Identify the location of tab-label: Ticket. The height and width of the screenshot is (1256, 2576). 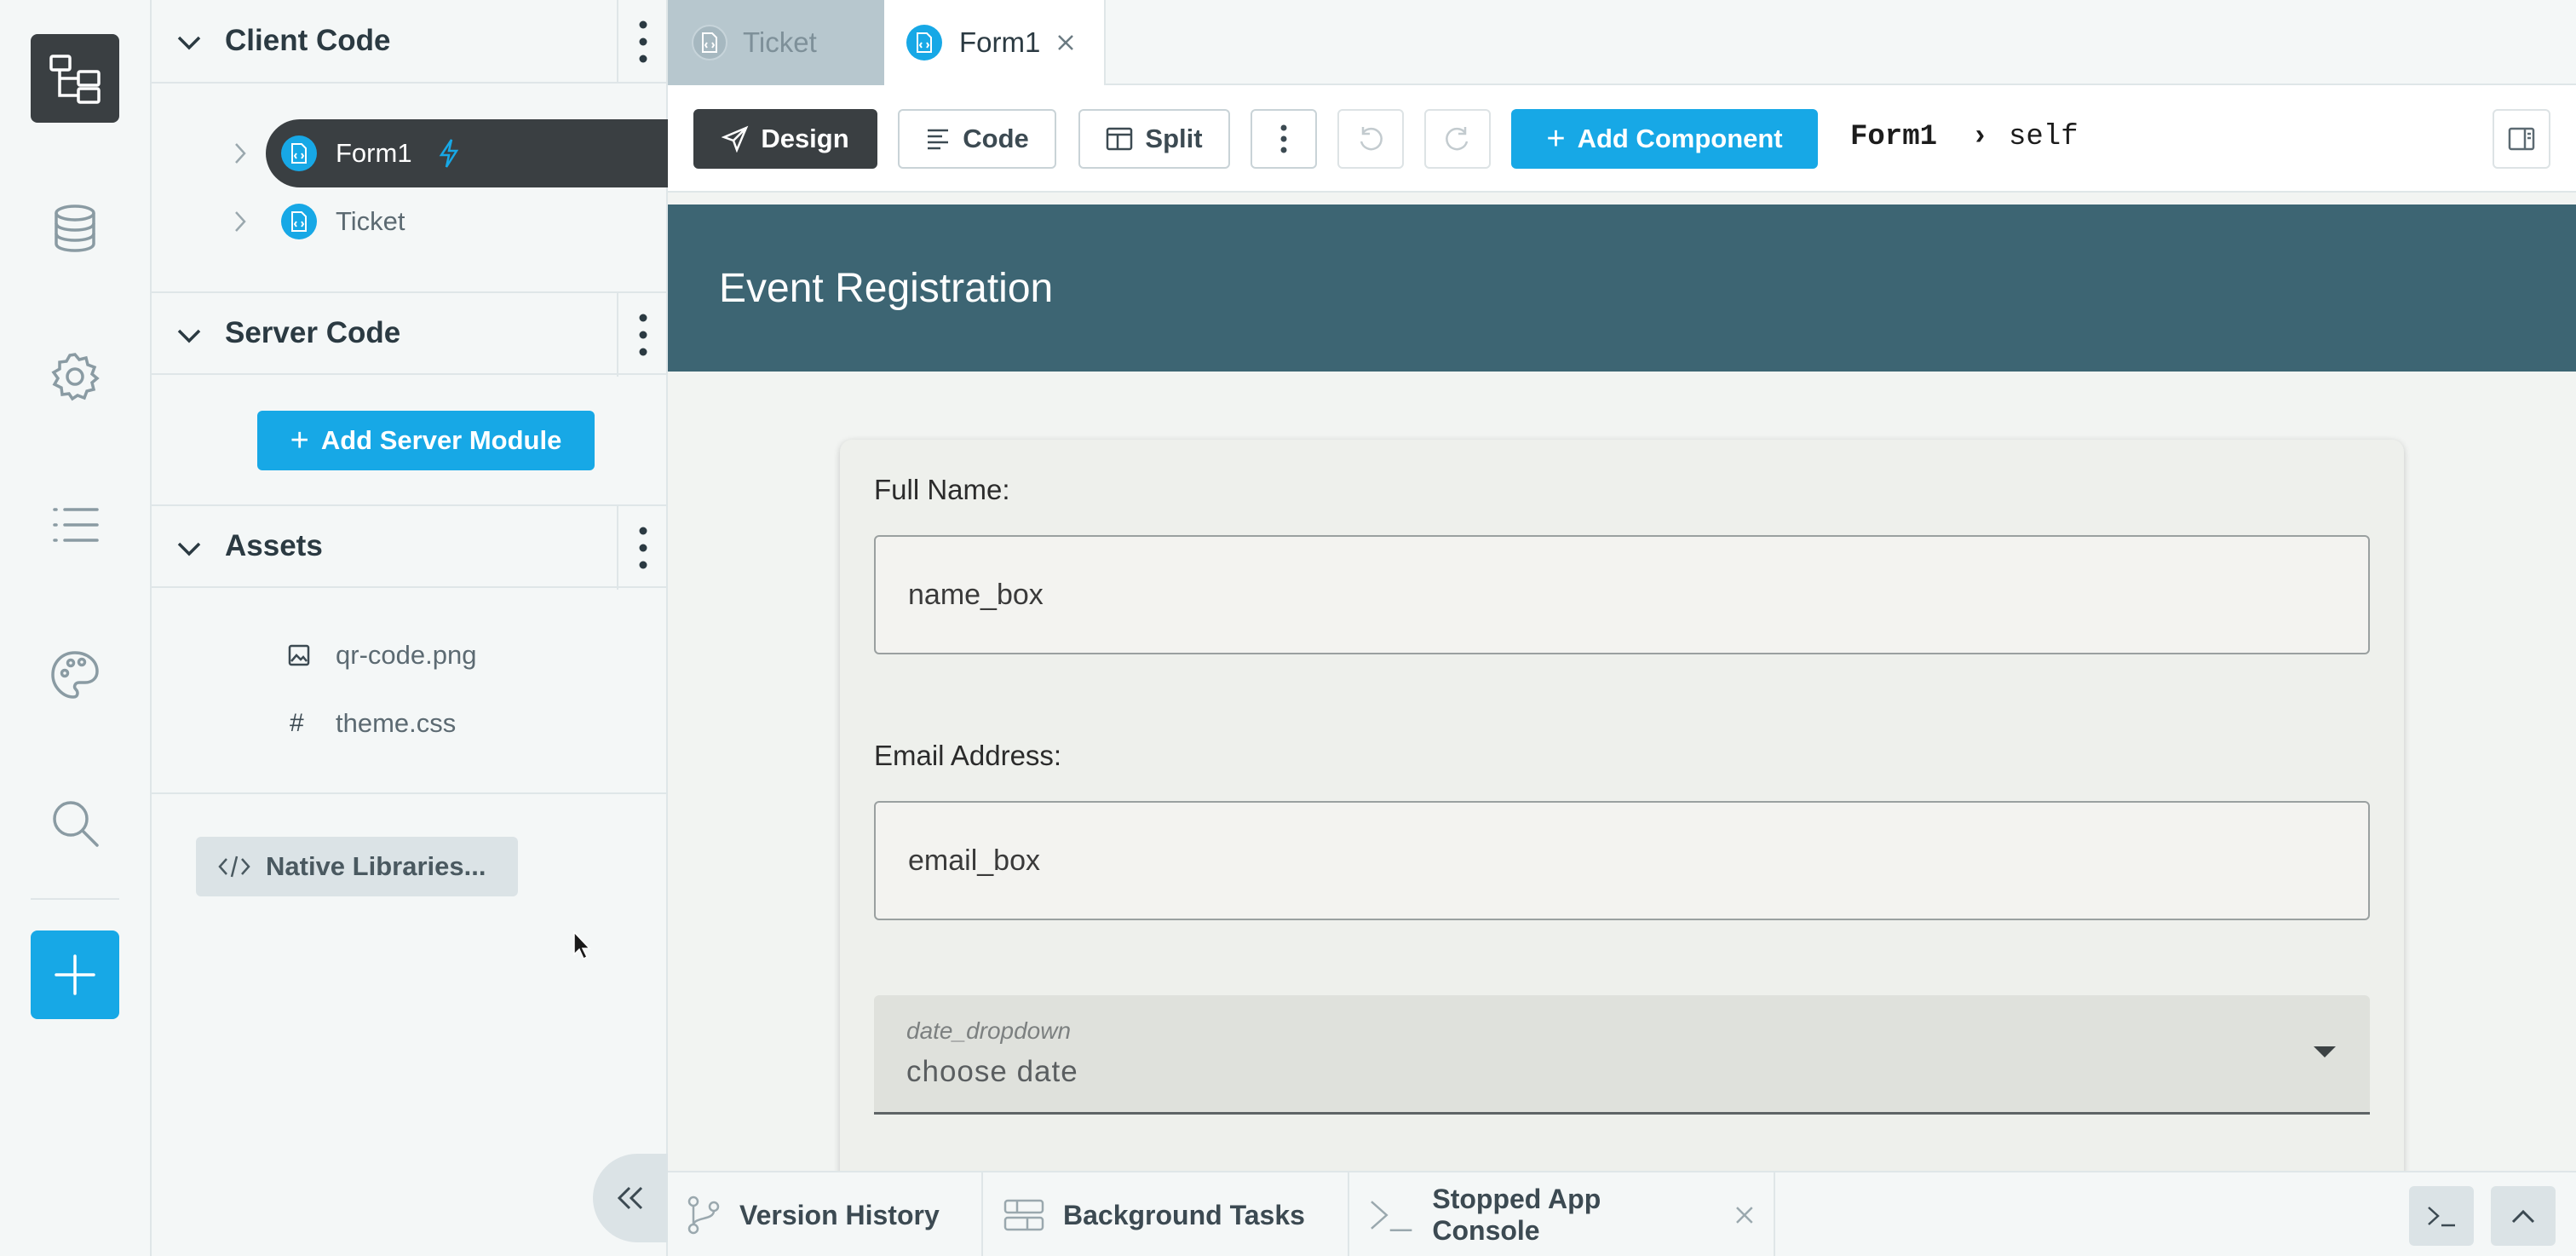
(780, 42).